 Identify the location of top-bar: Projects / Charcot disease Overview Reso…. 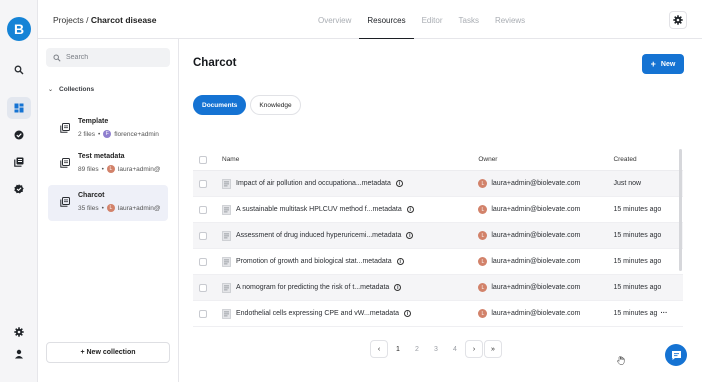
(370, 19).